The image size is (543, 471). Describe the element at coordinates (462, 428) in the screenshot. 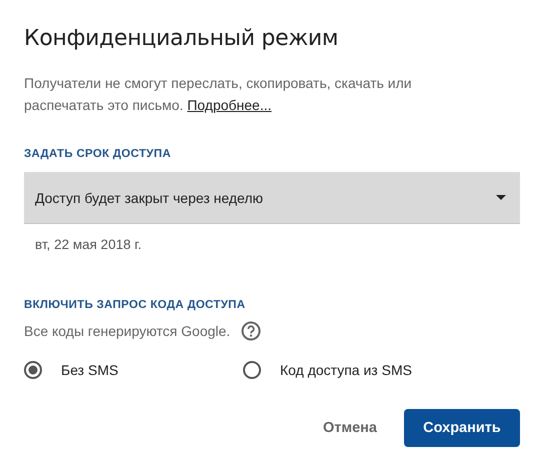

I see `save-button: Сохранить` at that location.